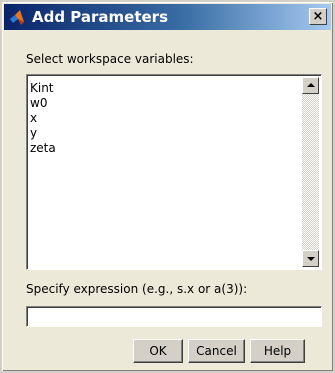 The width and height of the screenshot is (335, 373). Describe the element at coordinates (110, 59) in the screenshot. I see `select-variables-label: Select workspace variables:` at that location.